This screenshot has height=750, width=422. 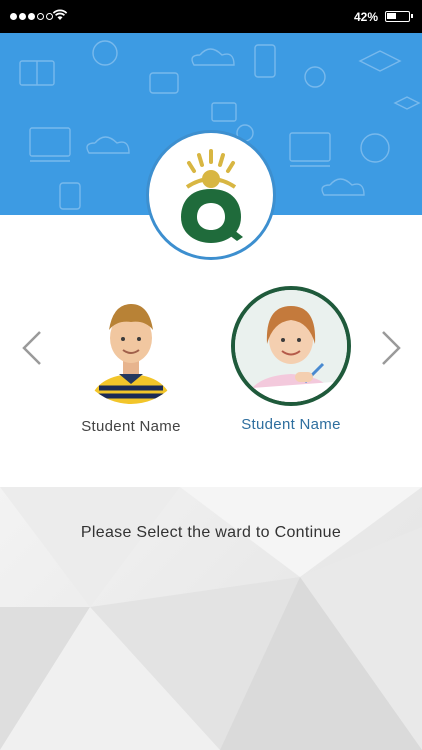 I want to click on student-card: Student Name, so click(x=131, y=363).